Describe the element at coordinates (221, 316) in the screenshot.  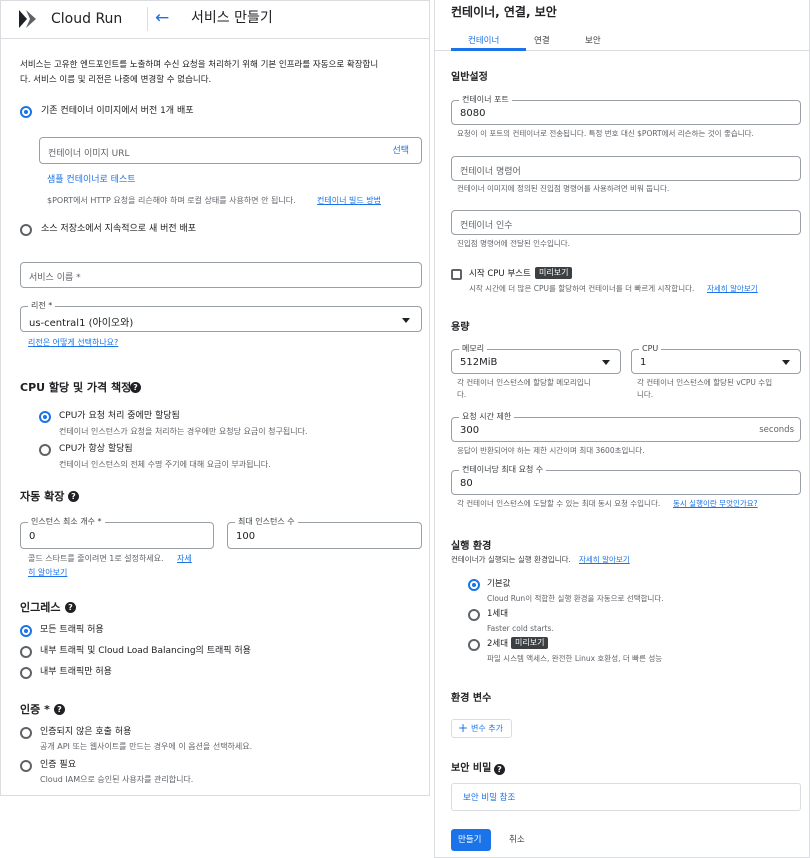
I see `region-select: 리전 * us-central1 (아이오와)` at that location.